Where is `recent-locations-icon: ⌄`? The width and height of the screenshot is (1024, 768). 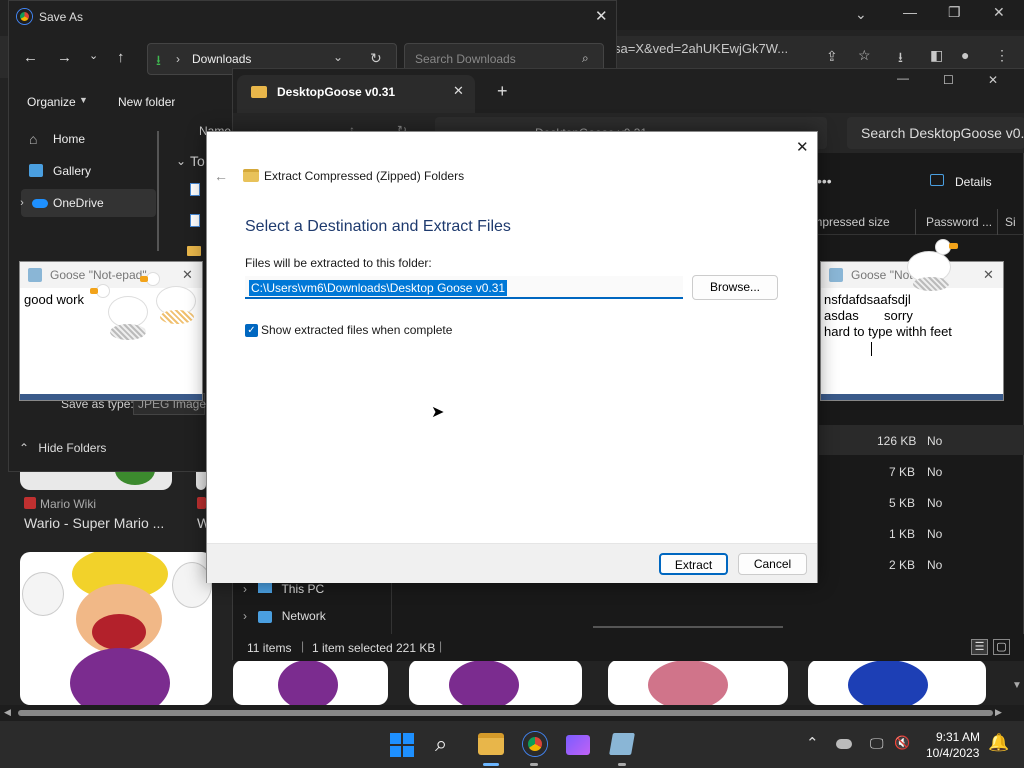 recent-locations-icon: ⌄ is located at coordinates (93, 55).